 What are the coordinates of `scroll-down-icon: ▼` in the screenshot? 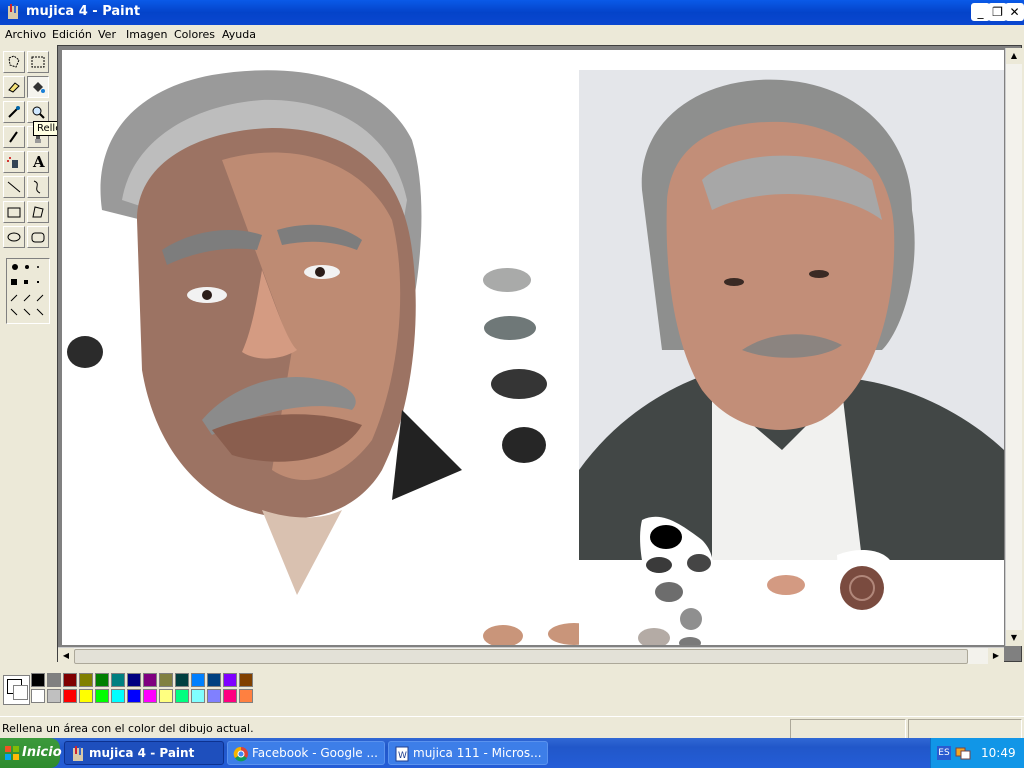 It's located at (1014, 638).